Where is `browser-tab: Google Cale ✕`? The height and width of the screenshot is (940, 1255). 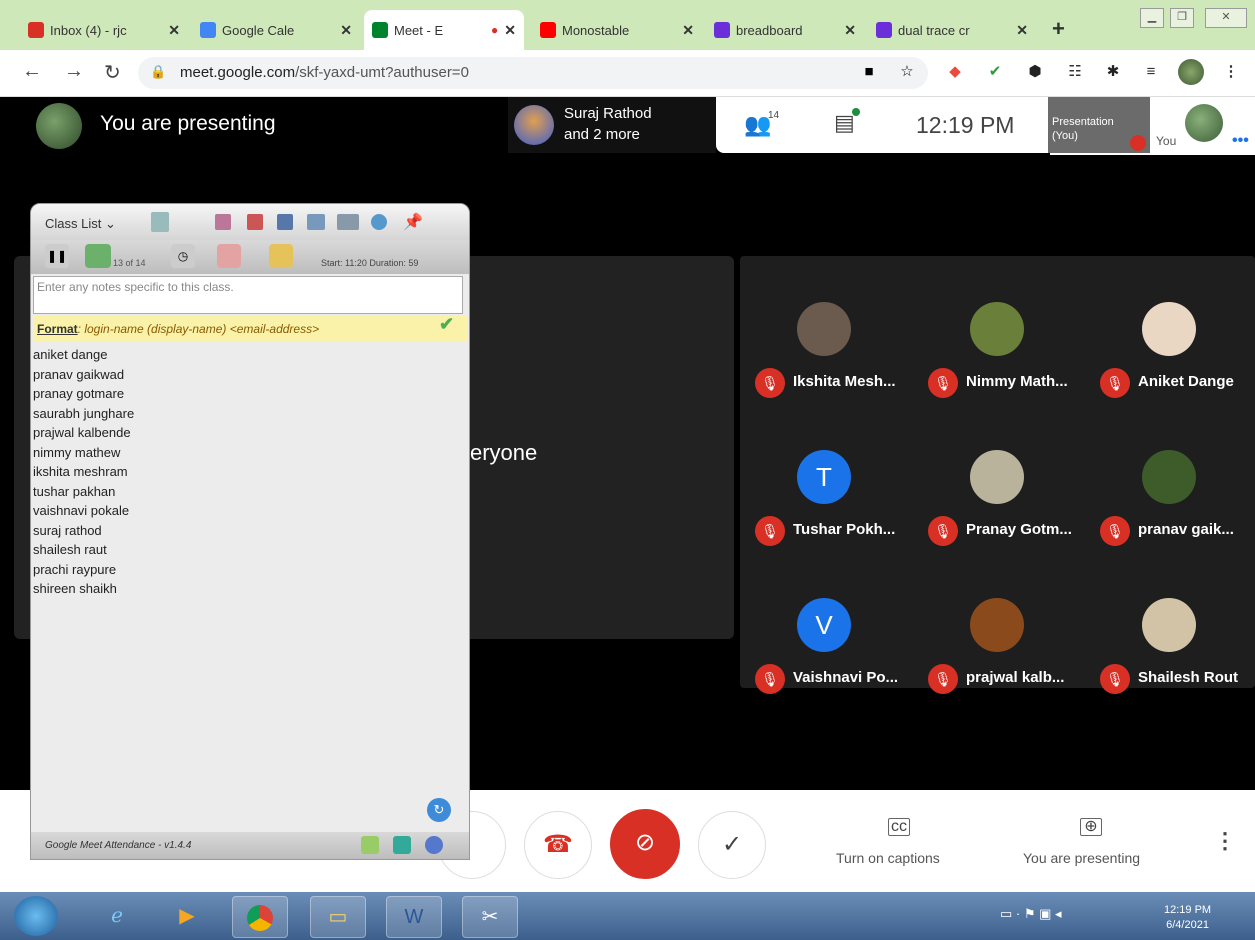 browser-tab: Google Cale ✕ is located at coordinates (276, 30).